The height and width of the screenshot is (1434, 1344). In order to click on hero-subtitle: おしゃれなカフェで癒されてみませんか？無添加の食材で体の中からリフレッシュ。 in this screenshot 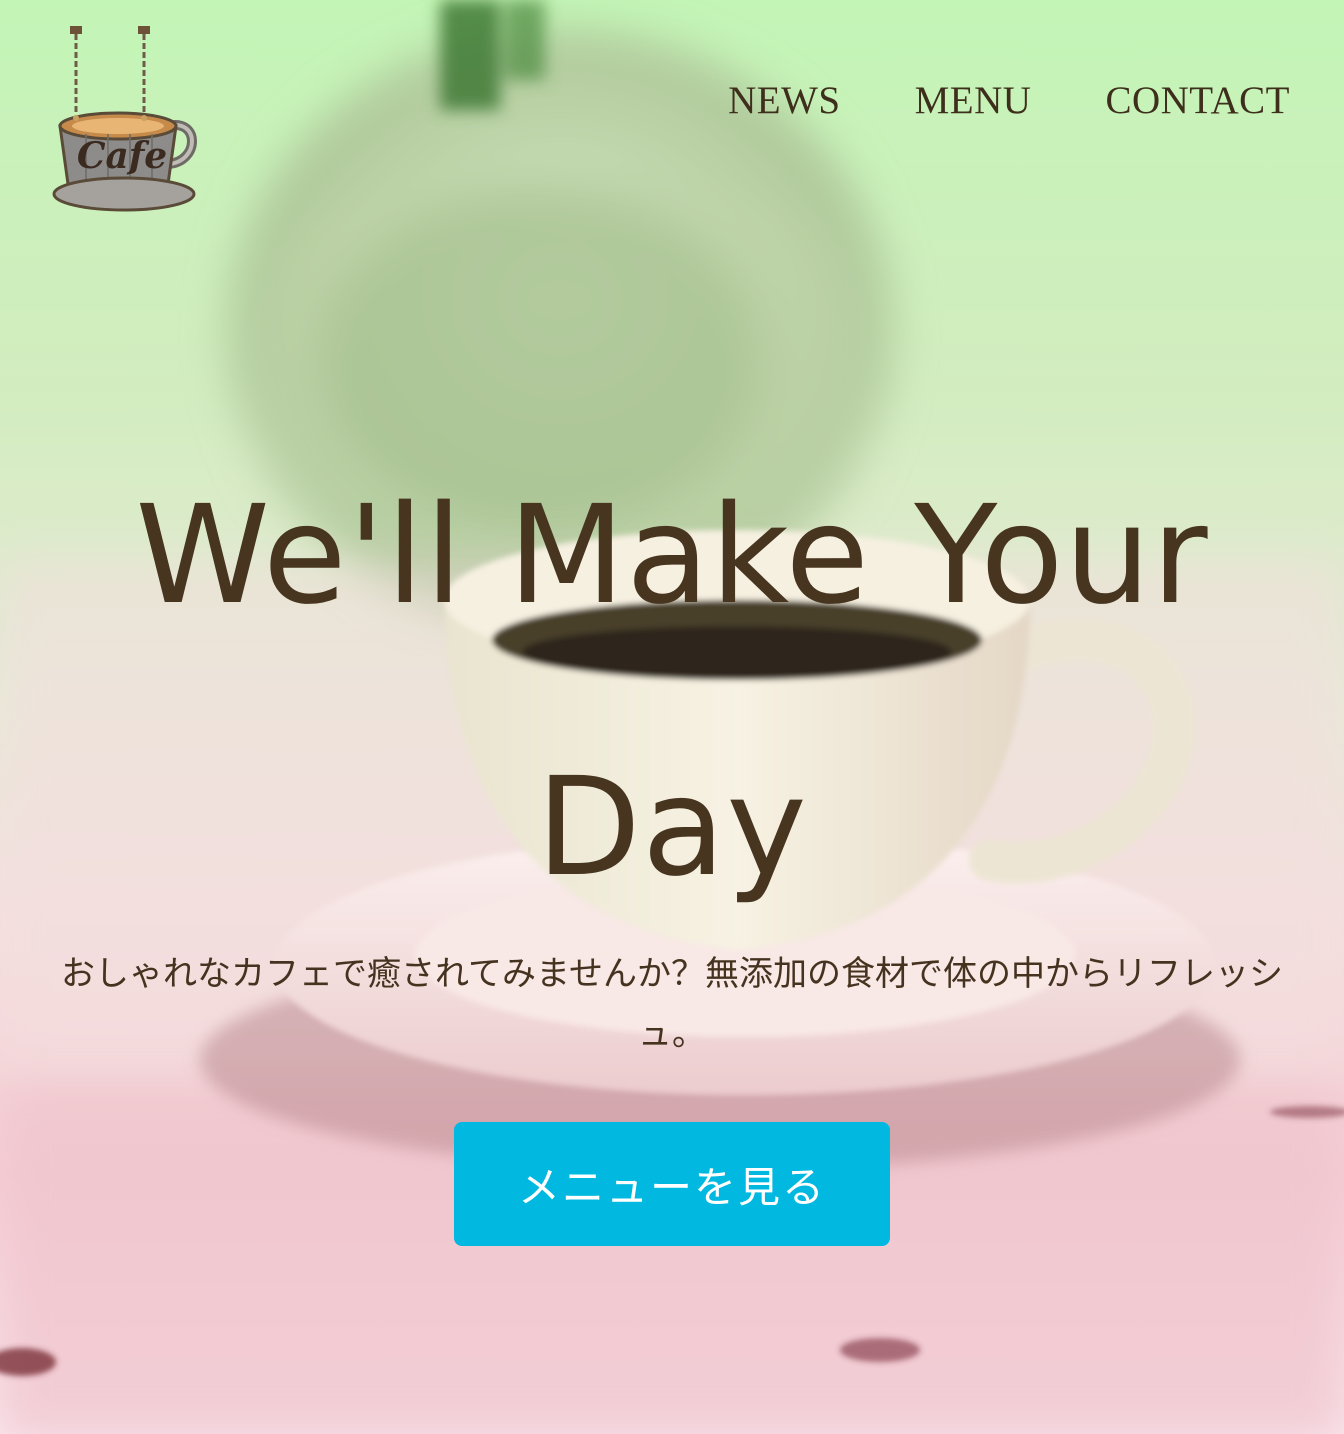, I will do `click(672, 1004)`.